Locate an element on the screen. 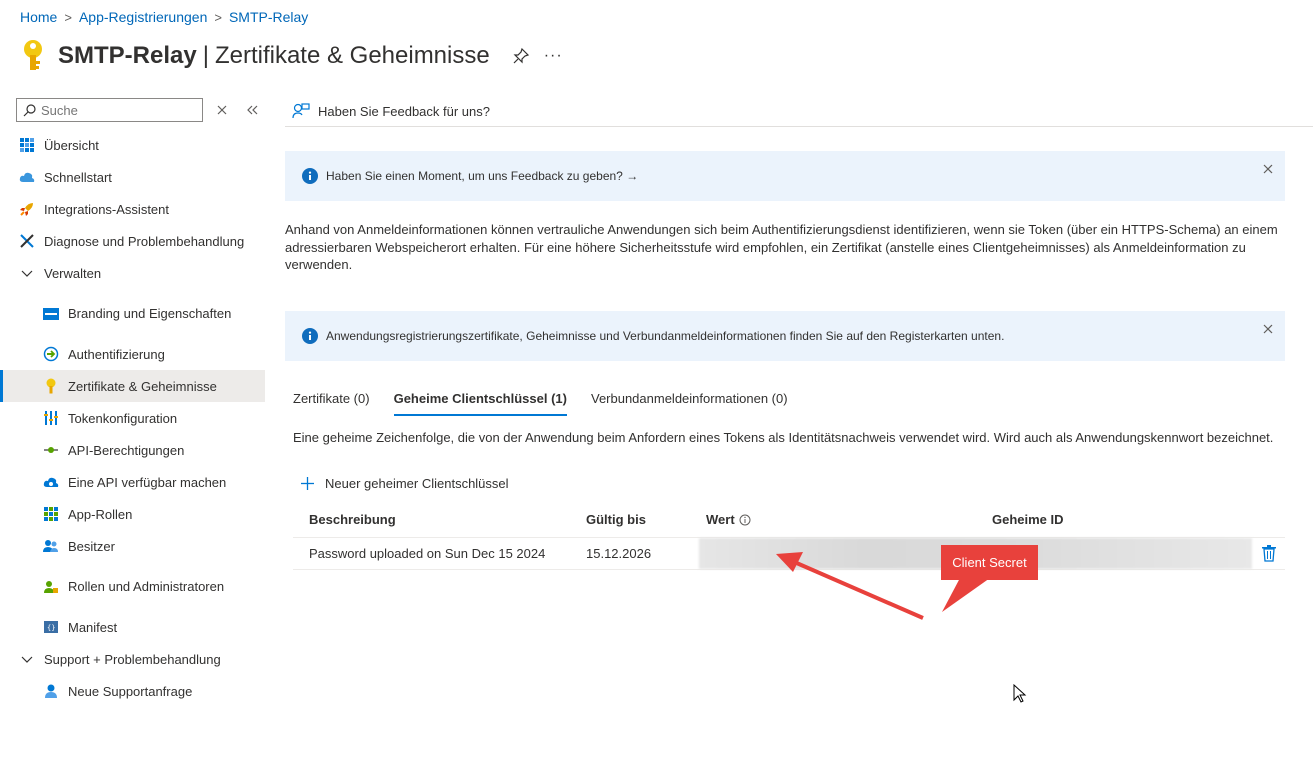 The height and width of the screenshot is (776, 1313). sidebar-item-api-permissions: API-Berechtigungen is located at coordinates (132, 450).